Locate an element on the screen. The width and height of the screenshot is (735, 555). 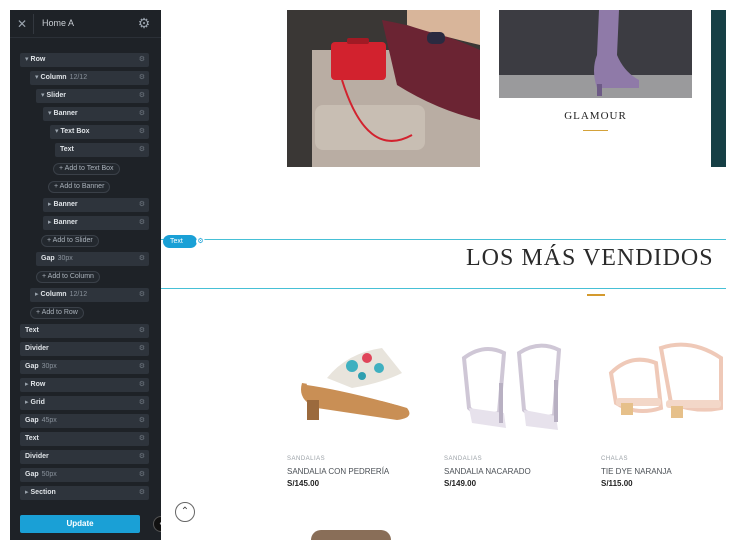
tree-item-banner: ▾ Banner ⚙ is located at coordinates (96, 114).